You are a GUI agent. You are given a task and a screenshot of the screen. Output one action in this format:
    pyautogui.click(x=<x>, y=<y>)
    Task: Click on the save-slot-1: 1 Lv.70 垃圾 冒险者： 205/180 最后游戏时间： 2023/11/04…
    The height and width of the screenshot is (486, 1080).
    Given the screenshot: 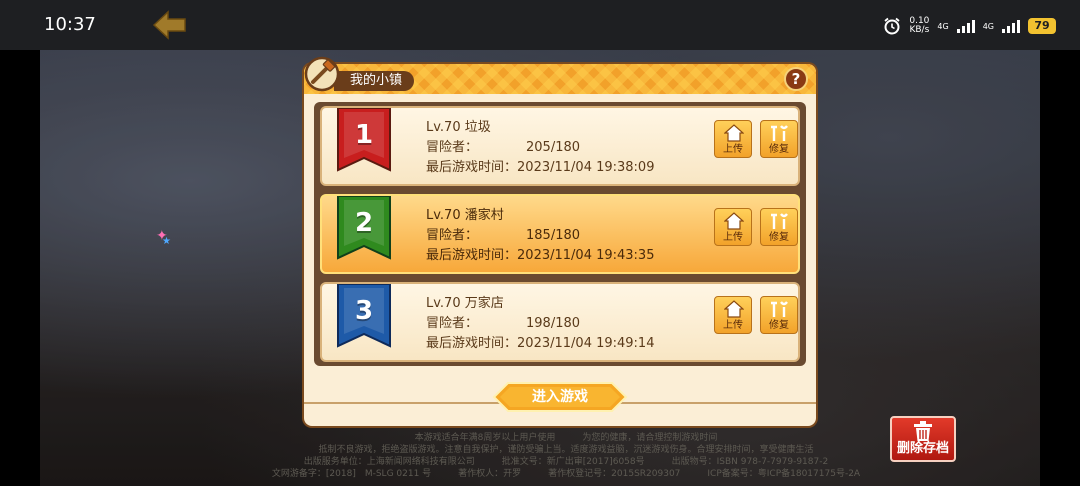 What is the action you would take?
    pyautogui.click(x=560, y=146)
    